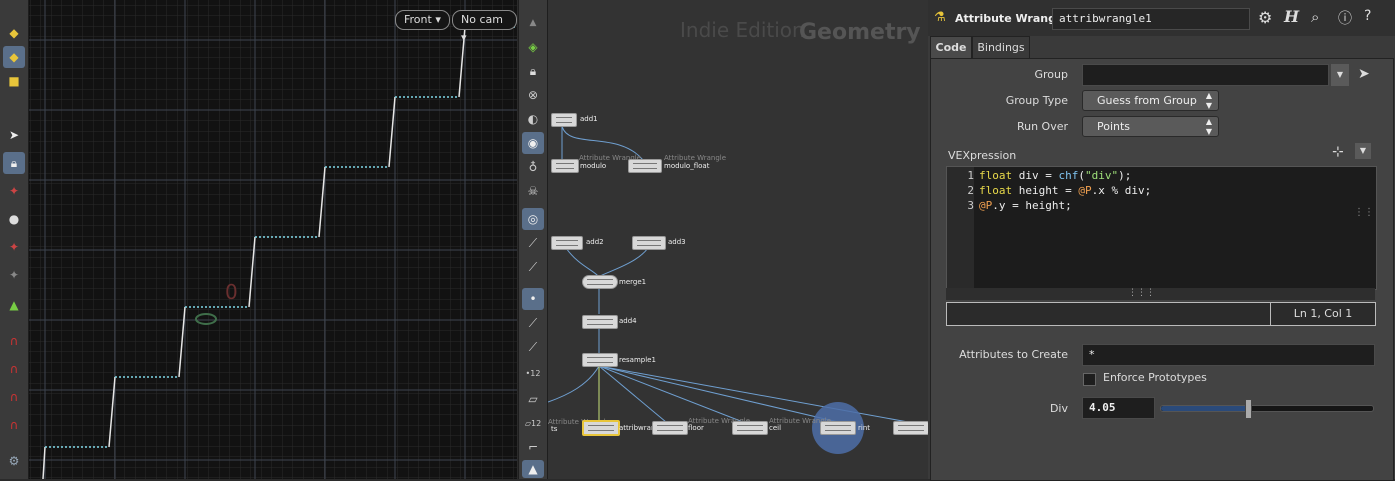 The width and height of the screenshot is (1395, 481). Describe the element at coordinates (1363, 151) in the screenshot. I see `snippet-menu-button: ▼` at that location.